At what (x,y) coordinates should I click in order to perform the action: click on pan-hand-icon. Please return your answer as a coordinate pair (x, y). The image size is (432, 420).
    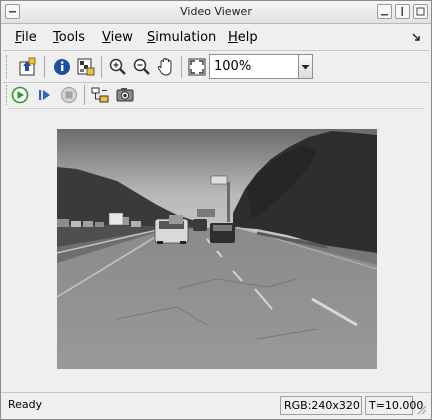
    Looking at the image, I should click on (164, 66).